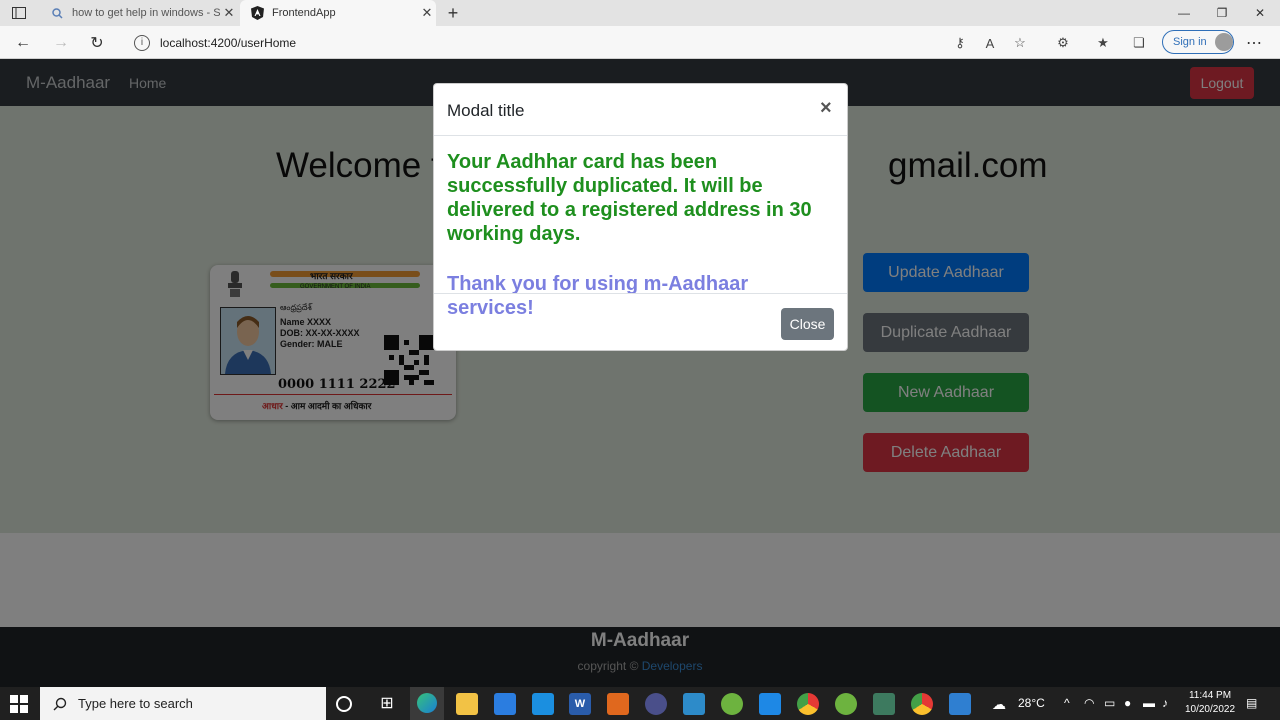 The height and width of the screenshot is (720, 1280). I want to click on forward-icon: →, so click(61, 43).